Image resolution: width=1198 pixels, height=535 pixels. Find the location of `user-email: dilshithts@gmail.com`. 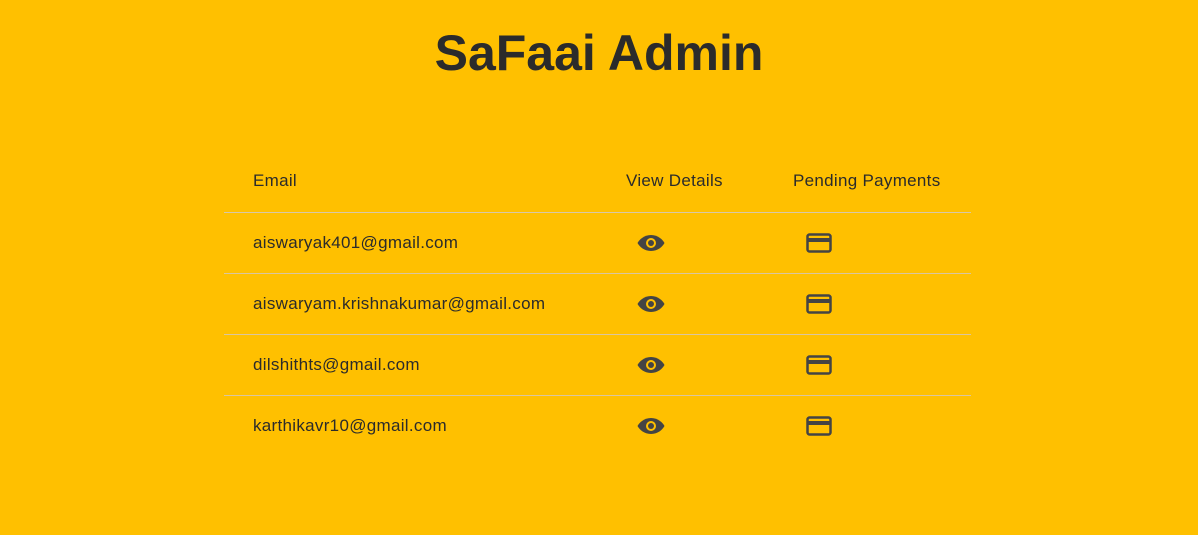

user-email: dilshithts@gmail.com is located at coordinates (336, 364).